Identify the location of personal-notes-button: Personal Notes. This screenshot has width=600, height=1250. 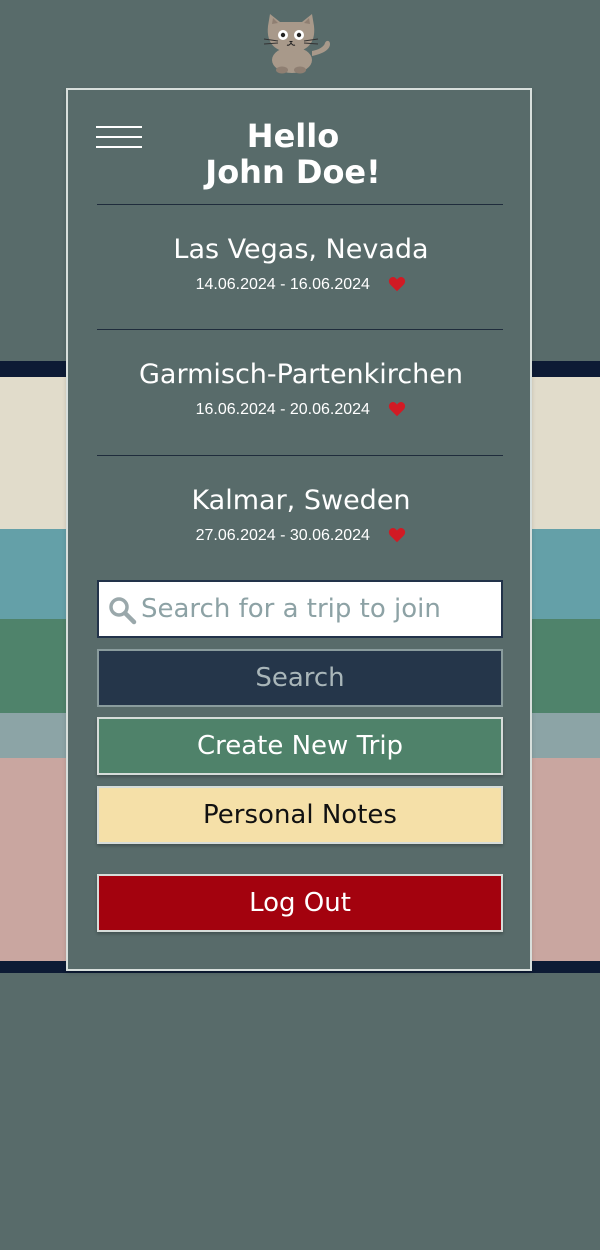
(300, 815).